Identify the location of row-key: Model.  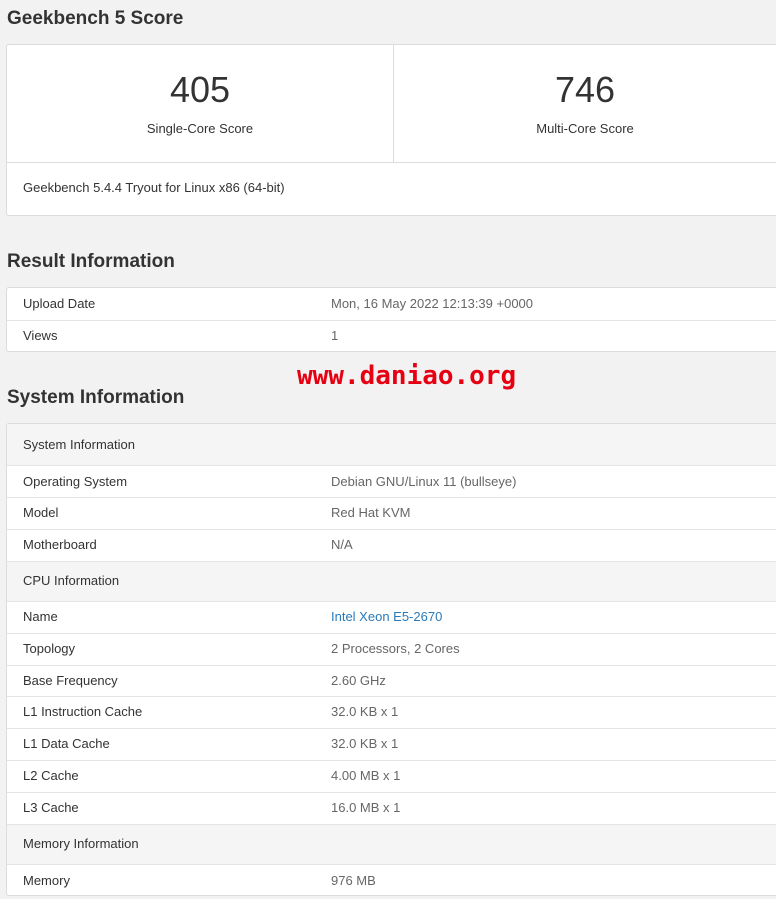
(41, 512).